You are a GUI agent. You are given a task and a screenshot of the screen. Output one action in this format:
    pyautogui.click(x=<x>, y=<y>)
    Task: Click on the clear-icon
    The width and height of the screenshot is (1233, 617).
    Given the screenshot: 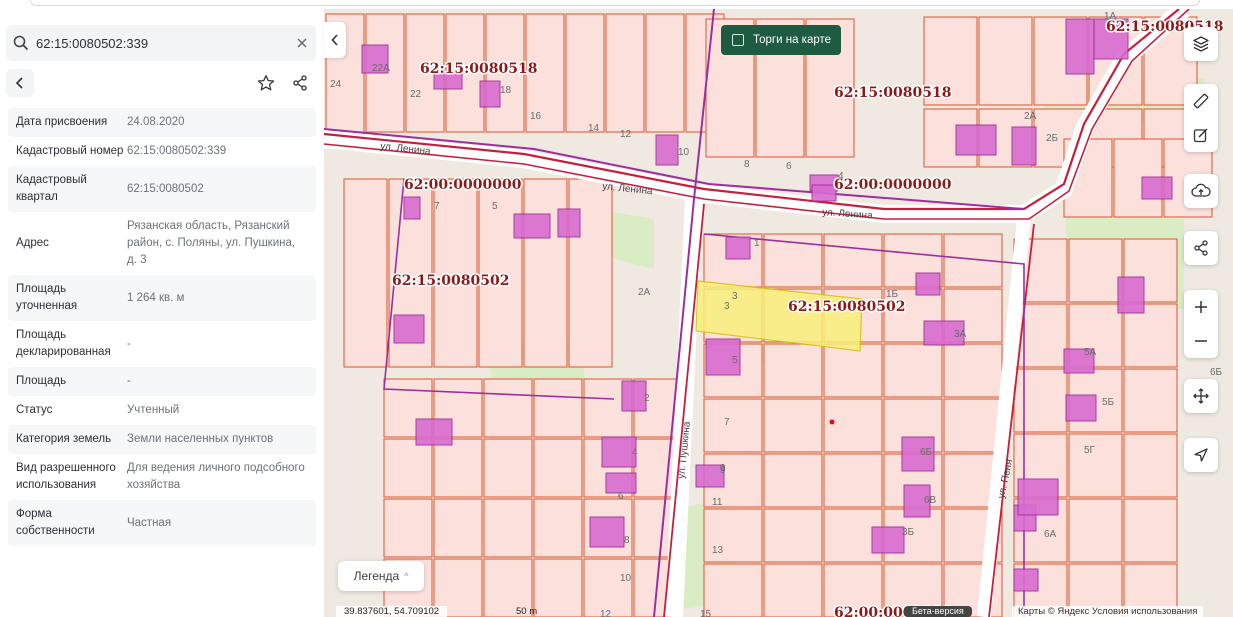 What is the action you would take?
    pyautogui.click(x=302, y=43)
    